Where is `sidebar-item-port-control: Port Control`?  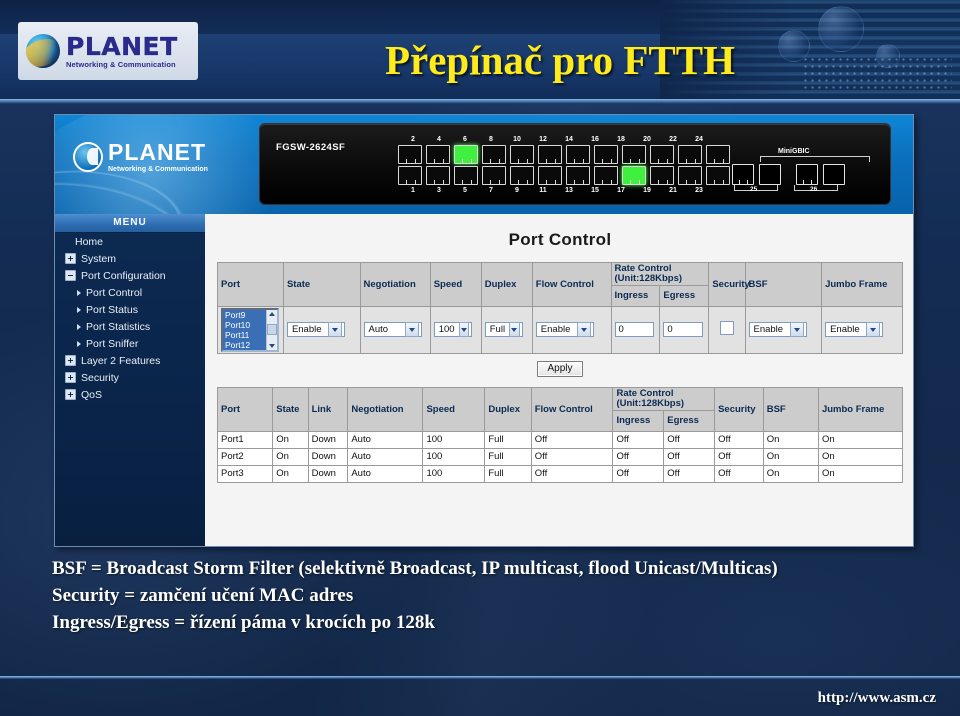 sidebar-item-port-control: Port Control is located at coordinates (130, 292).